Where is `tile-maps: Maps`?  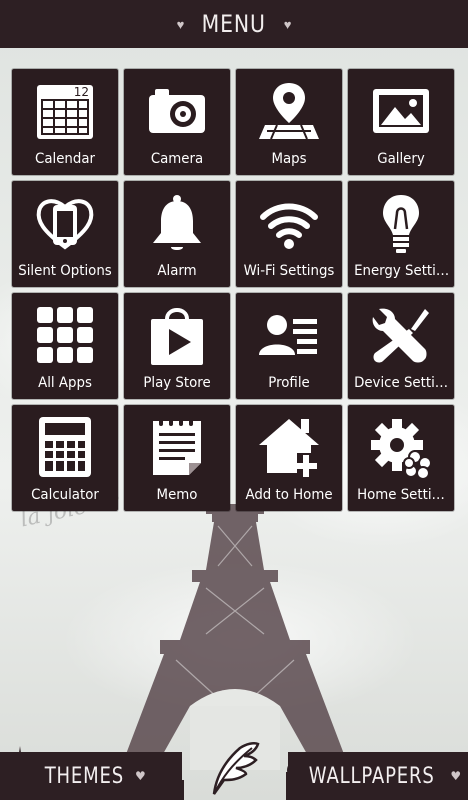
tile-maps: Maps is located at coordinates (289, 122).